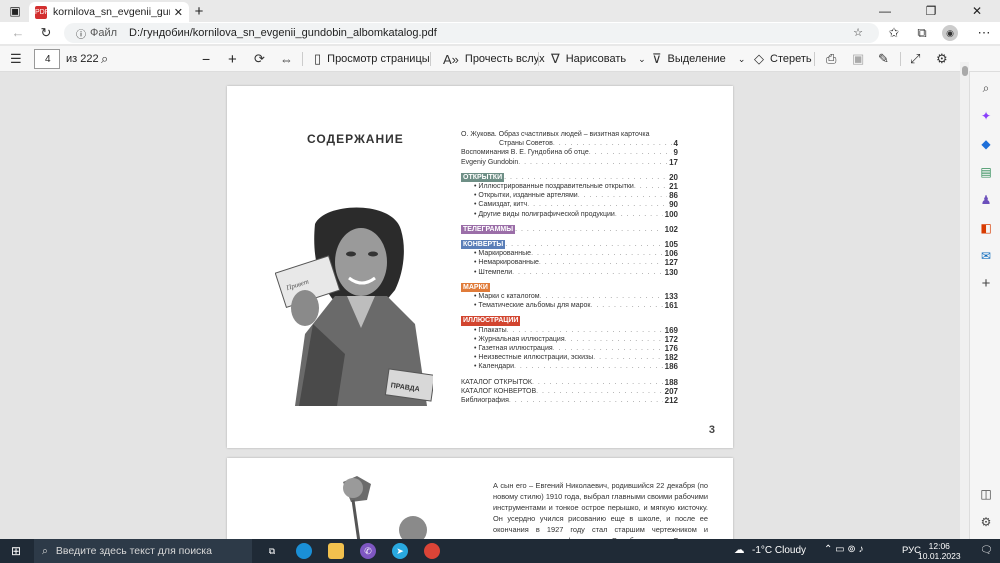 The image size is (1000, 563). I want to click on toc-entry-label: Другие виды полиграфической продукции, so click(544, 214).